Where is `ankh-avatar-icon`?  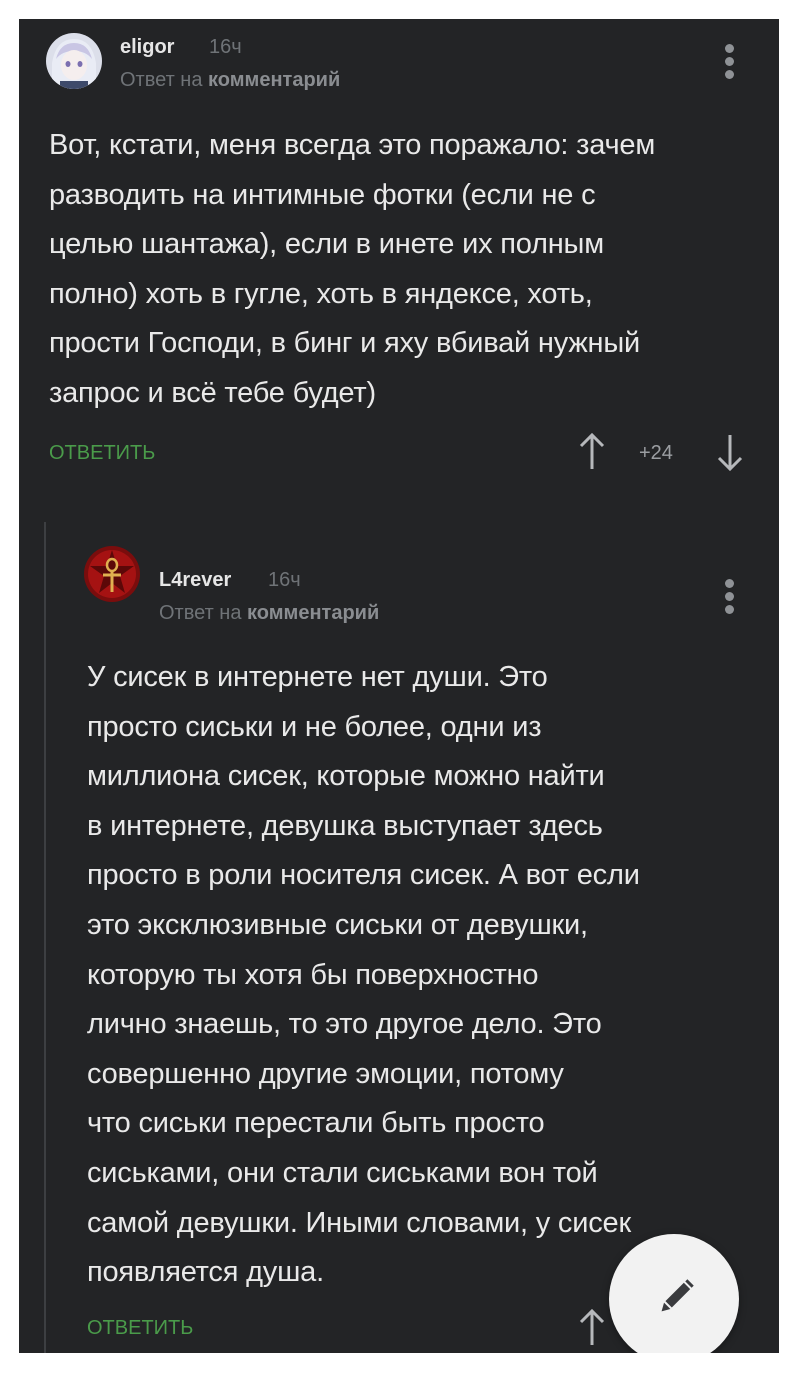
ankh-avatar-icon is located at coordinates (112, 574).